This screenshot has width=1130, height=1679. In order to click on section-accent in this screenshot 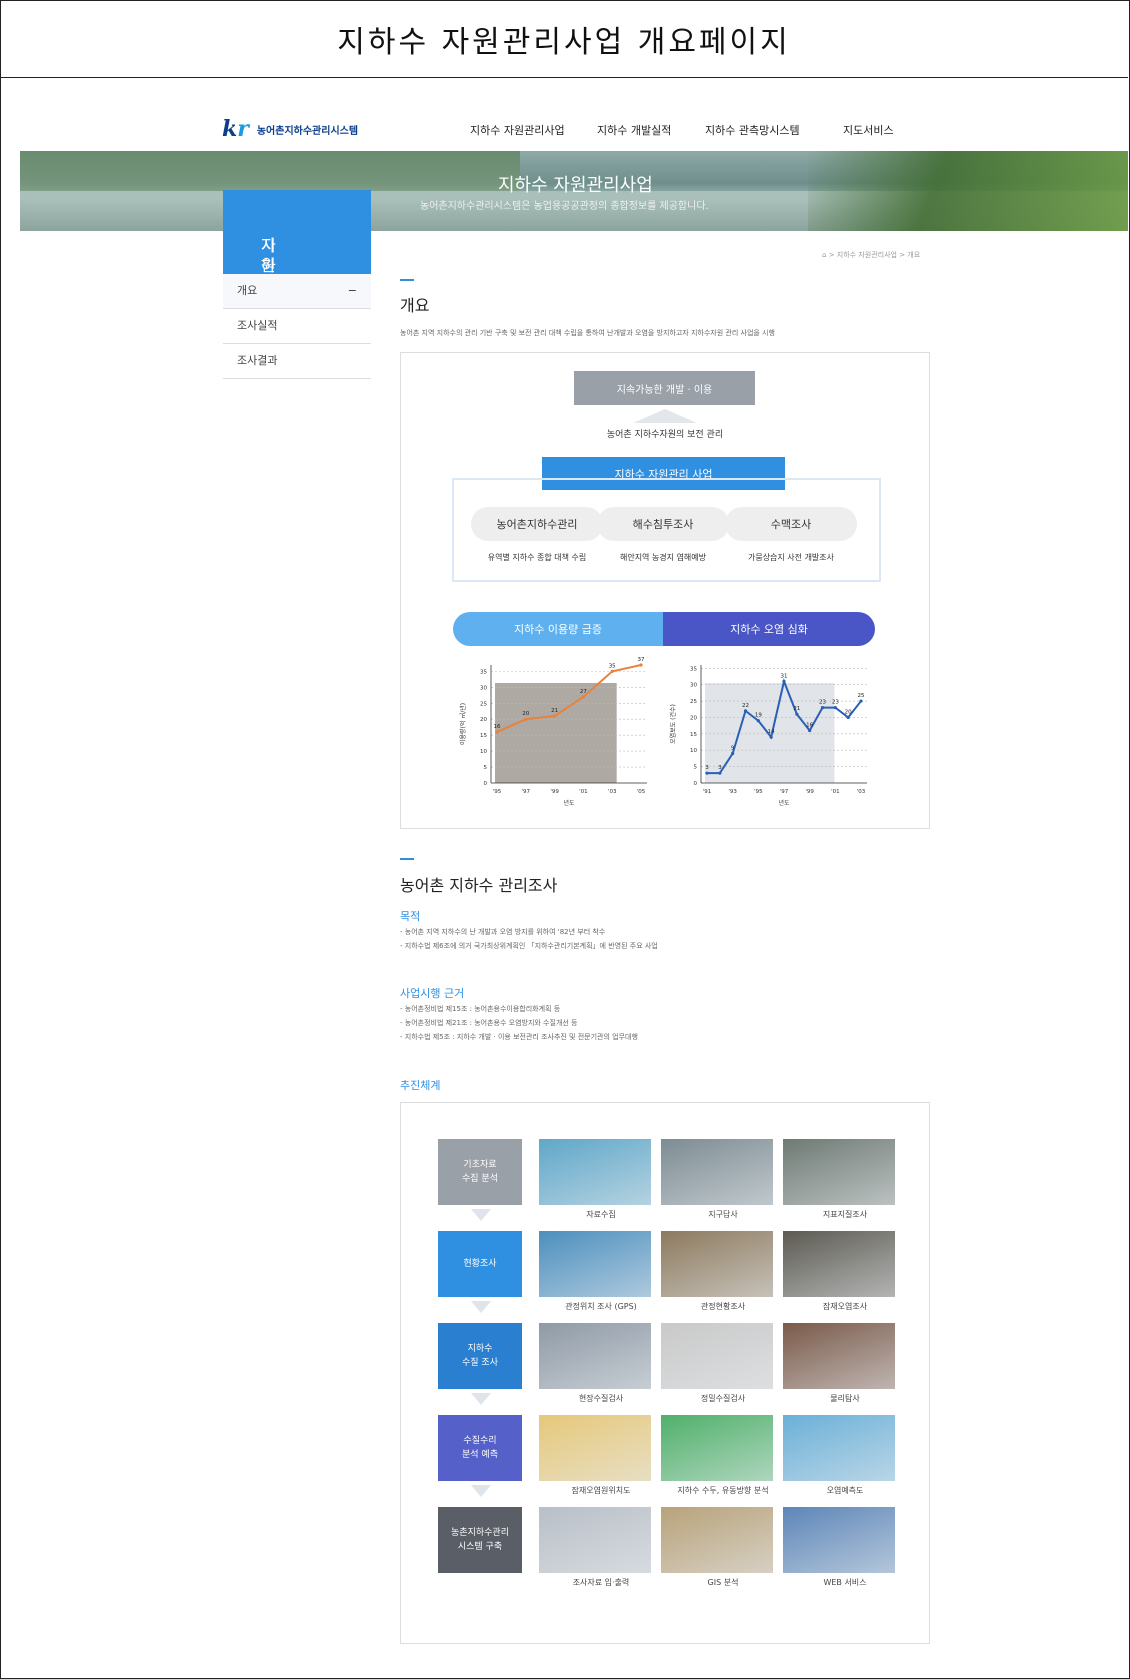, I will do `click(407, 280)`.